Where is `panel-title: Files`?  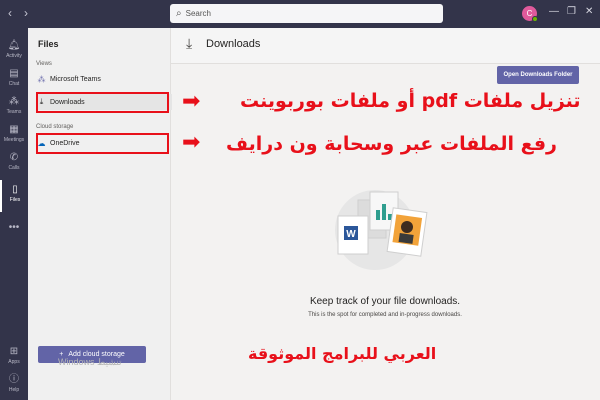 panel-title: Files is located at coordinates (48, 44).